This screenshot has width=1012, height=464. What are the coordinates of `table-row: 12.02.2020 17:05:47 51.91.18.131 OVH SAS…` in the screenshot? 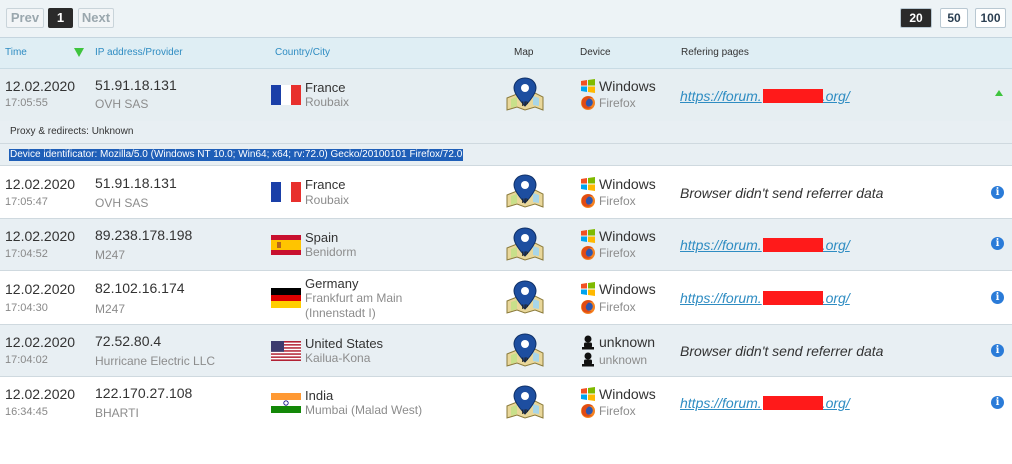 It's located at (506, 192).